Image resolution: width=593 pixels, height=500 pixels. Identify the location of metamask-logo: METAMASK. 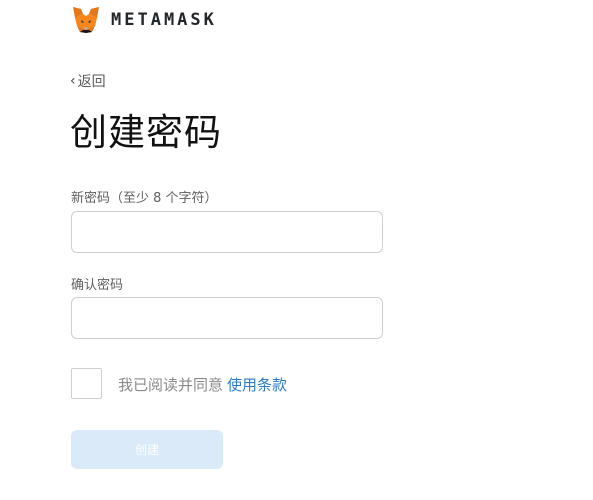
(144, 20).